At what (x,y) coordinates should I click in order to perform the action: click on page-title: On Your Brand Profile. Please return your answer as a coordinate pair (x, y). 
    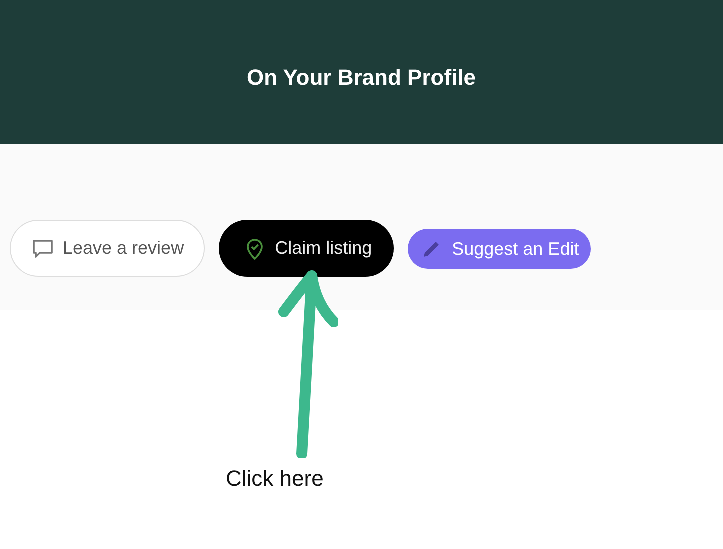
    Looking at the image, I should click on (361, 78).